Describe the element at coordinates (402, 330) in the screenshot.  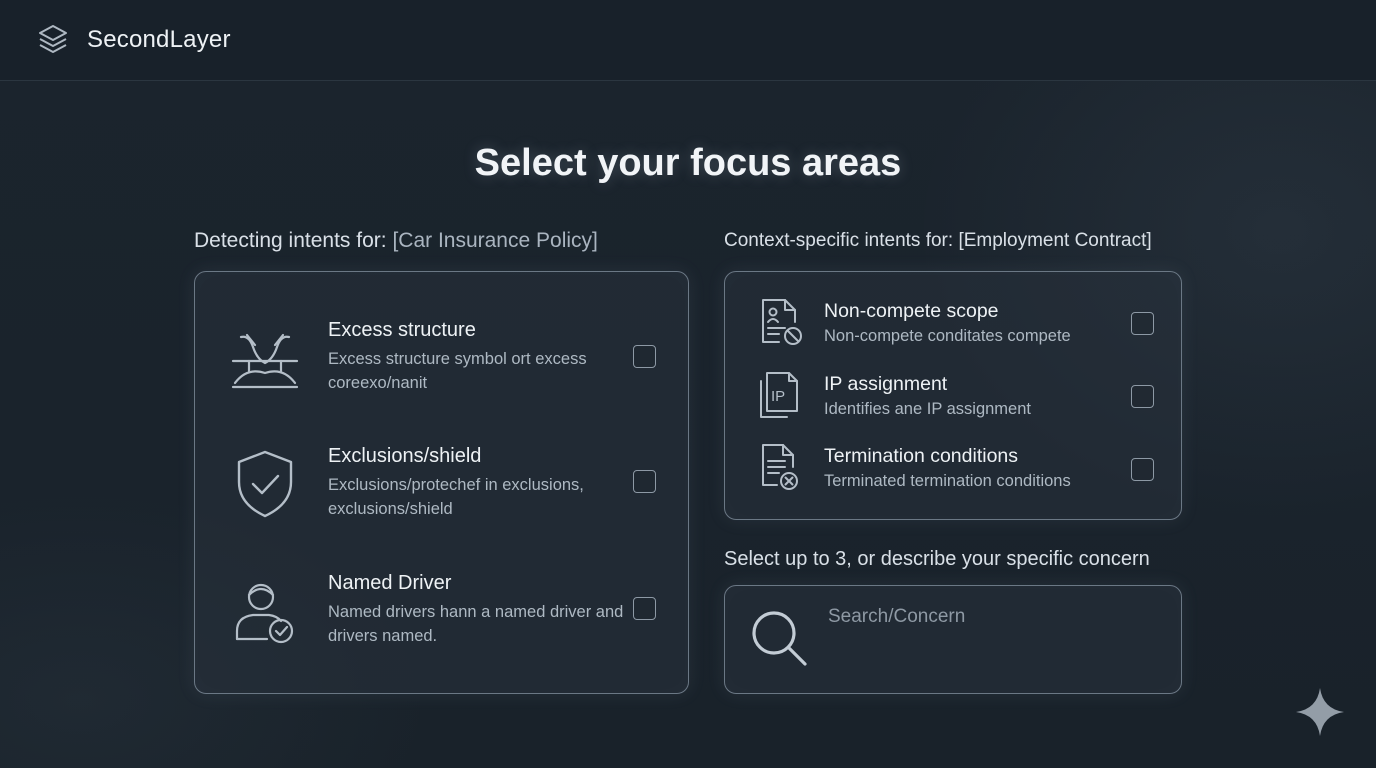
I see `item-title: Excess structure` at that location.